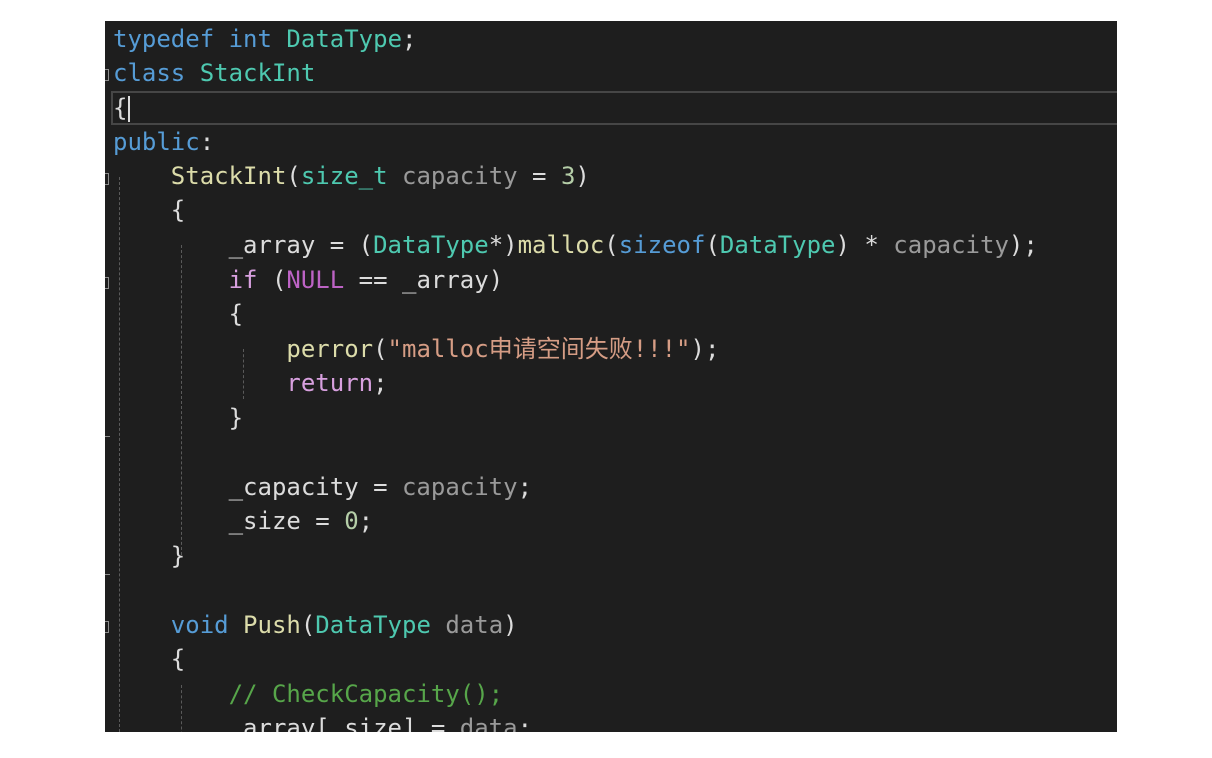  What do you see at coordinates (344, 625) in the screenshot?
I see `code-line-18: void Push(DataType data)` at bounding box center [344, 625].